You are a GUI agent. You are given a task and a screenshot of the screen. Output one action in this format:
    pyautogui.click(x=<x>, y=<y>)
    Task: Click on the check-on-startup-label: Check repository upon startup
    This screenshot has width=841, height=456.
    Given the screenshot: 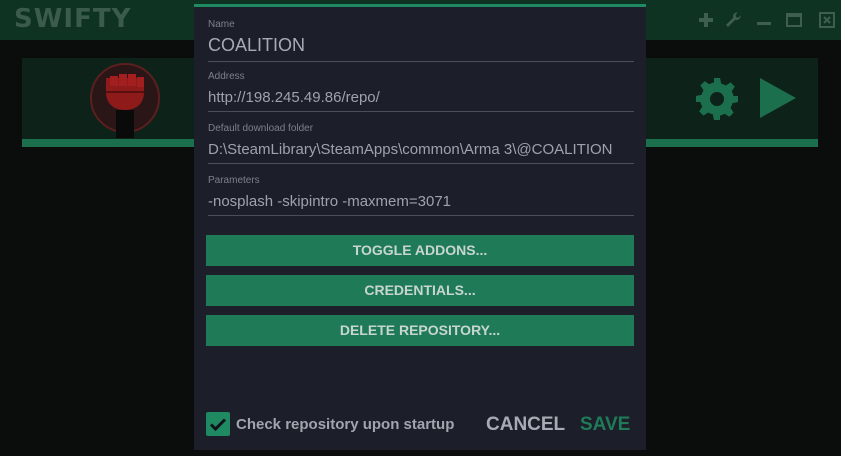 What is the action you would take?
    pyautogui.click(x=345, y=424)
    